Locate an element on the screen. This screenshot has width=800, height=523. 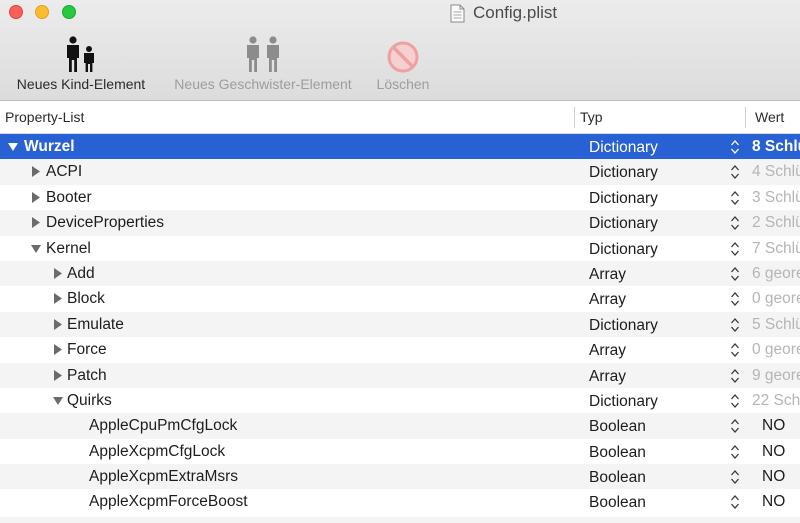
row-key: Wurzel is located at coordinates (49, 146).